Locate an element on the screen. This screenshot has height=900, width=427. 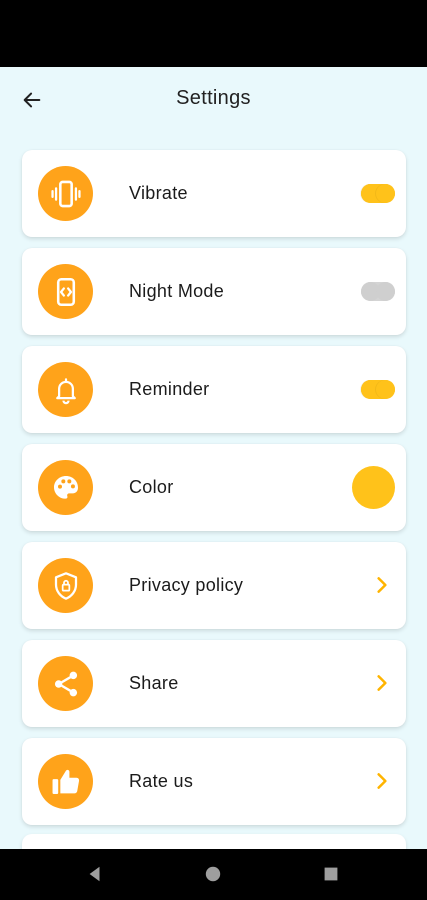
nav-home-button is located at coordinates (213, 874).